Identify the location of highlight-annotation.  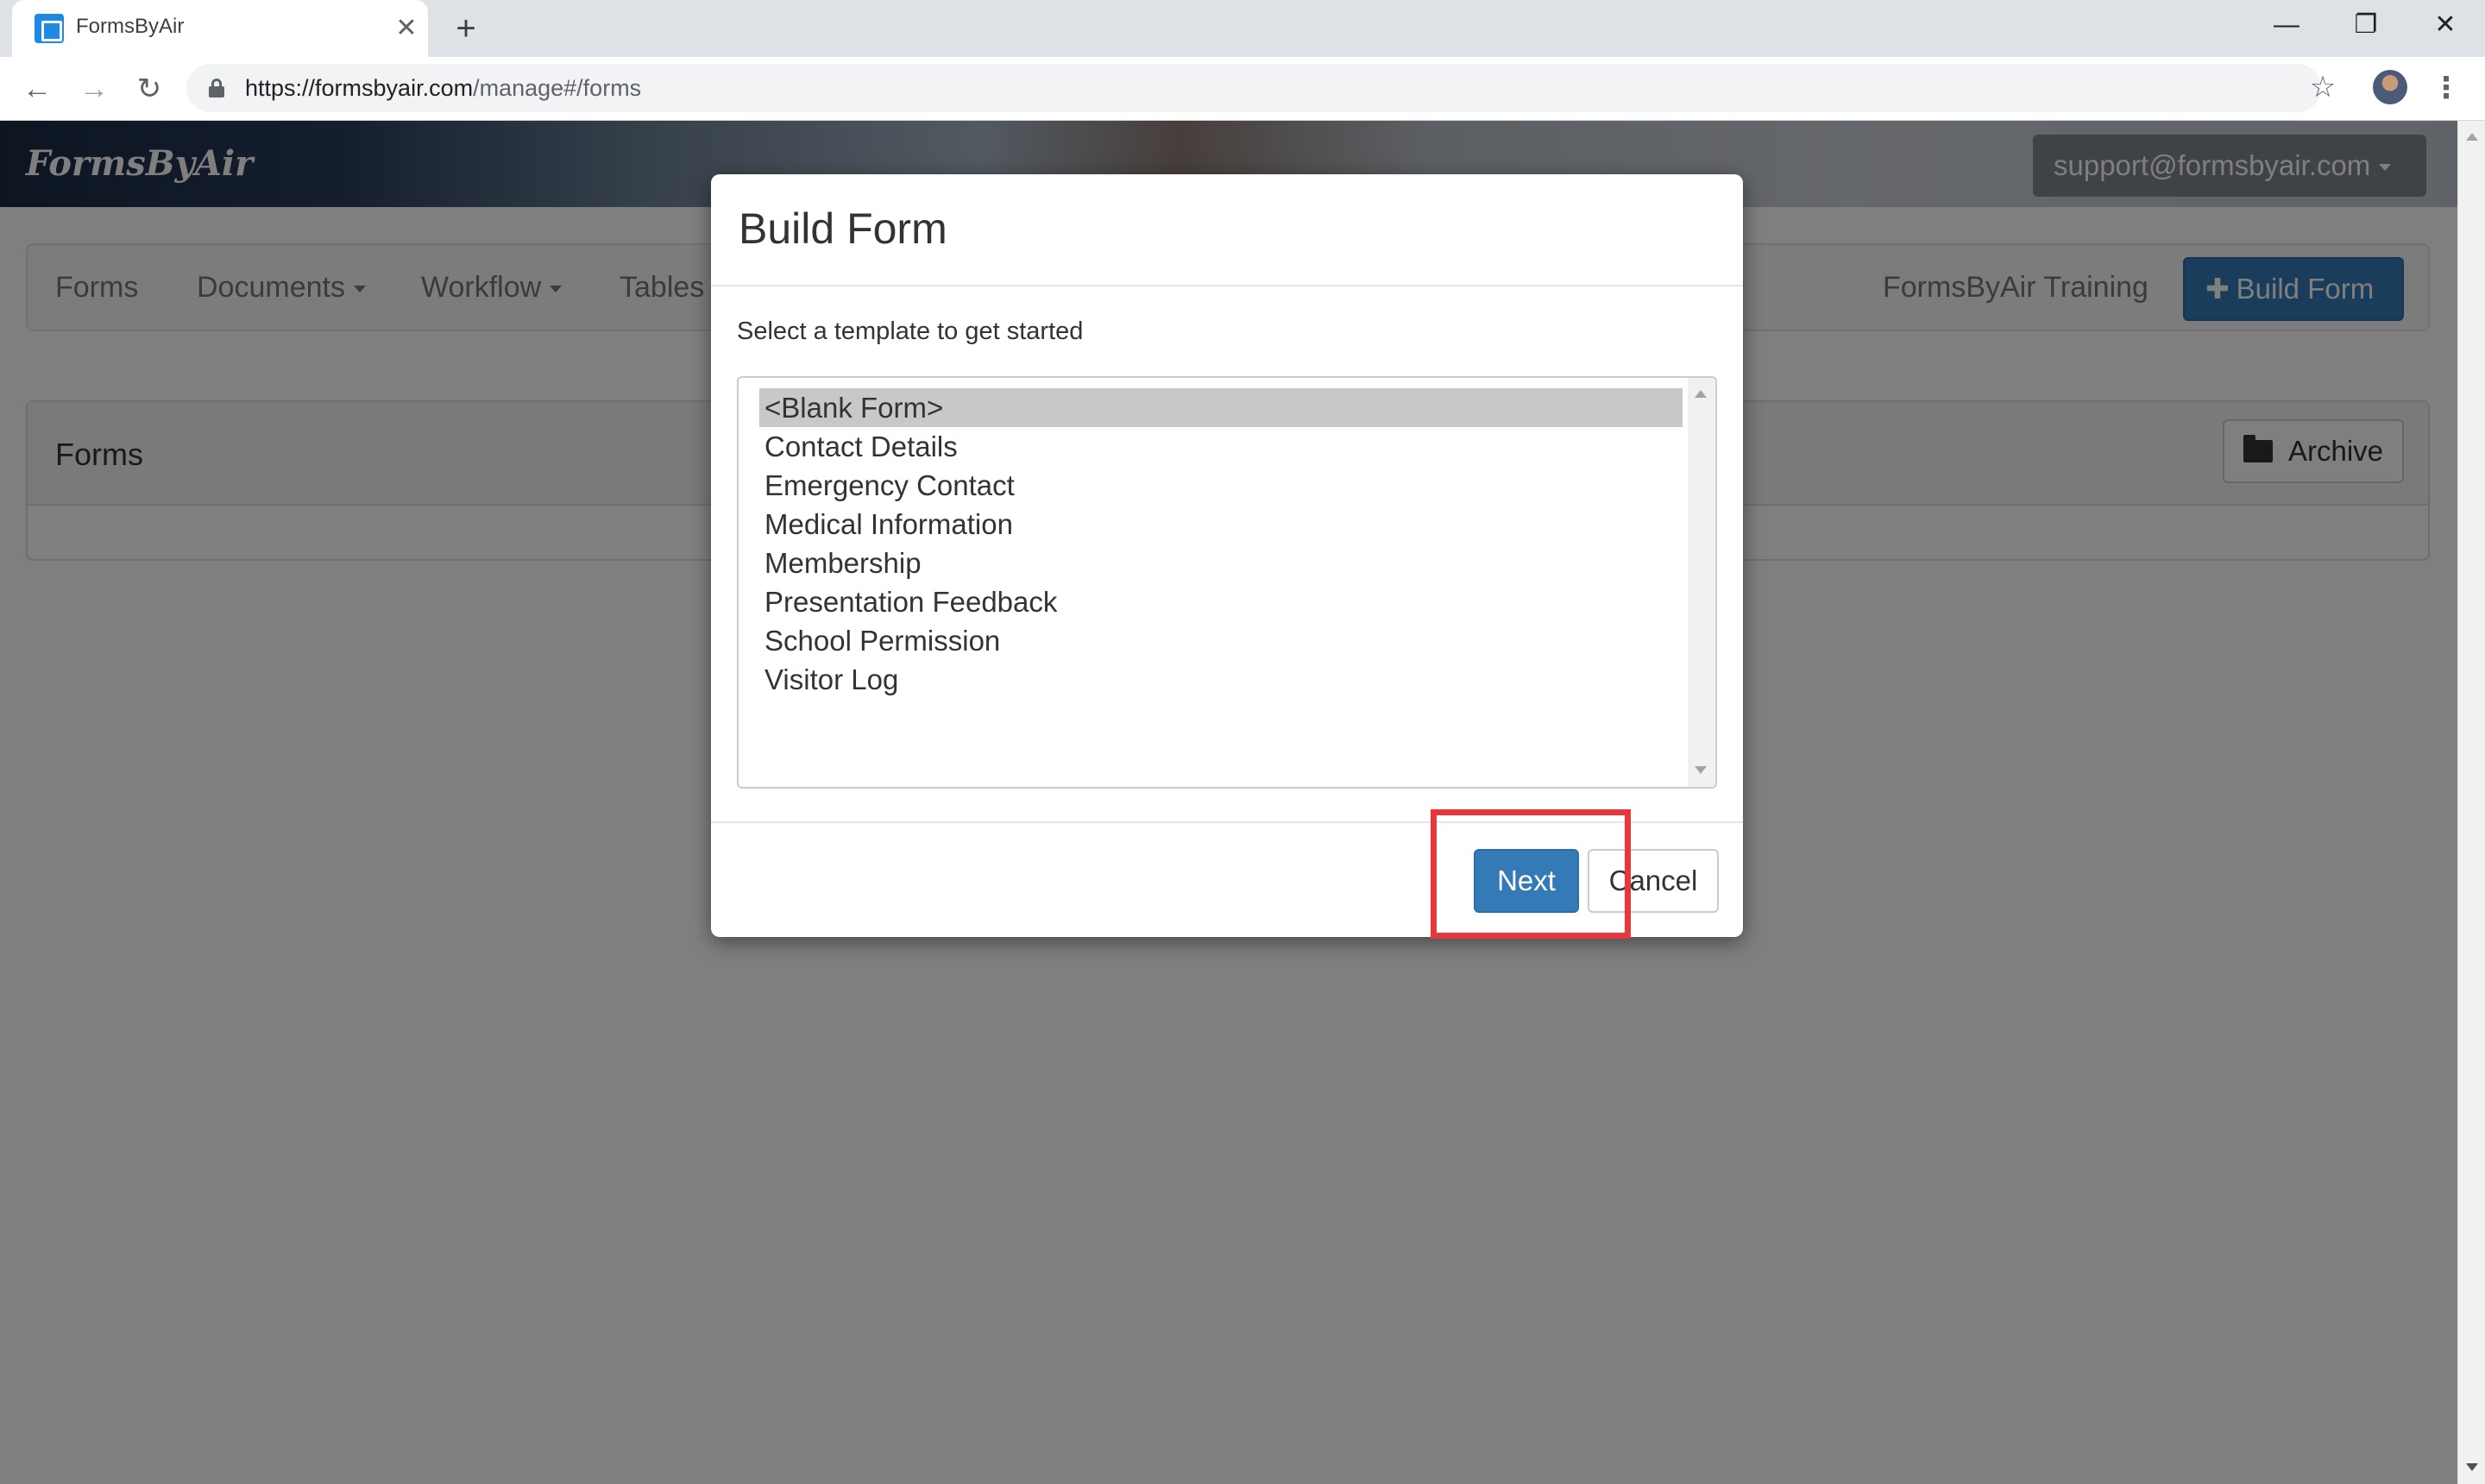
(1531, 874).